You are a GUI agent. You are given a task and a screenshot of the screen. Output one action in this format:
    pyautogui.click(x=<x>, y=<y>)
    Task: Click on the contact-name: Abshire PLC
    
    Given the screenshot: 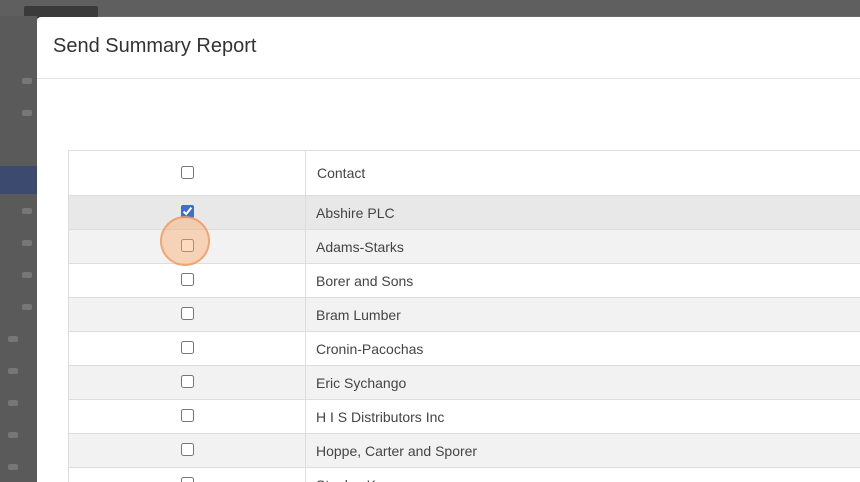 What is the action you would take?
    pyautogui.click(x=582, y=212)
    